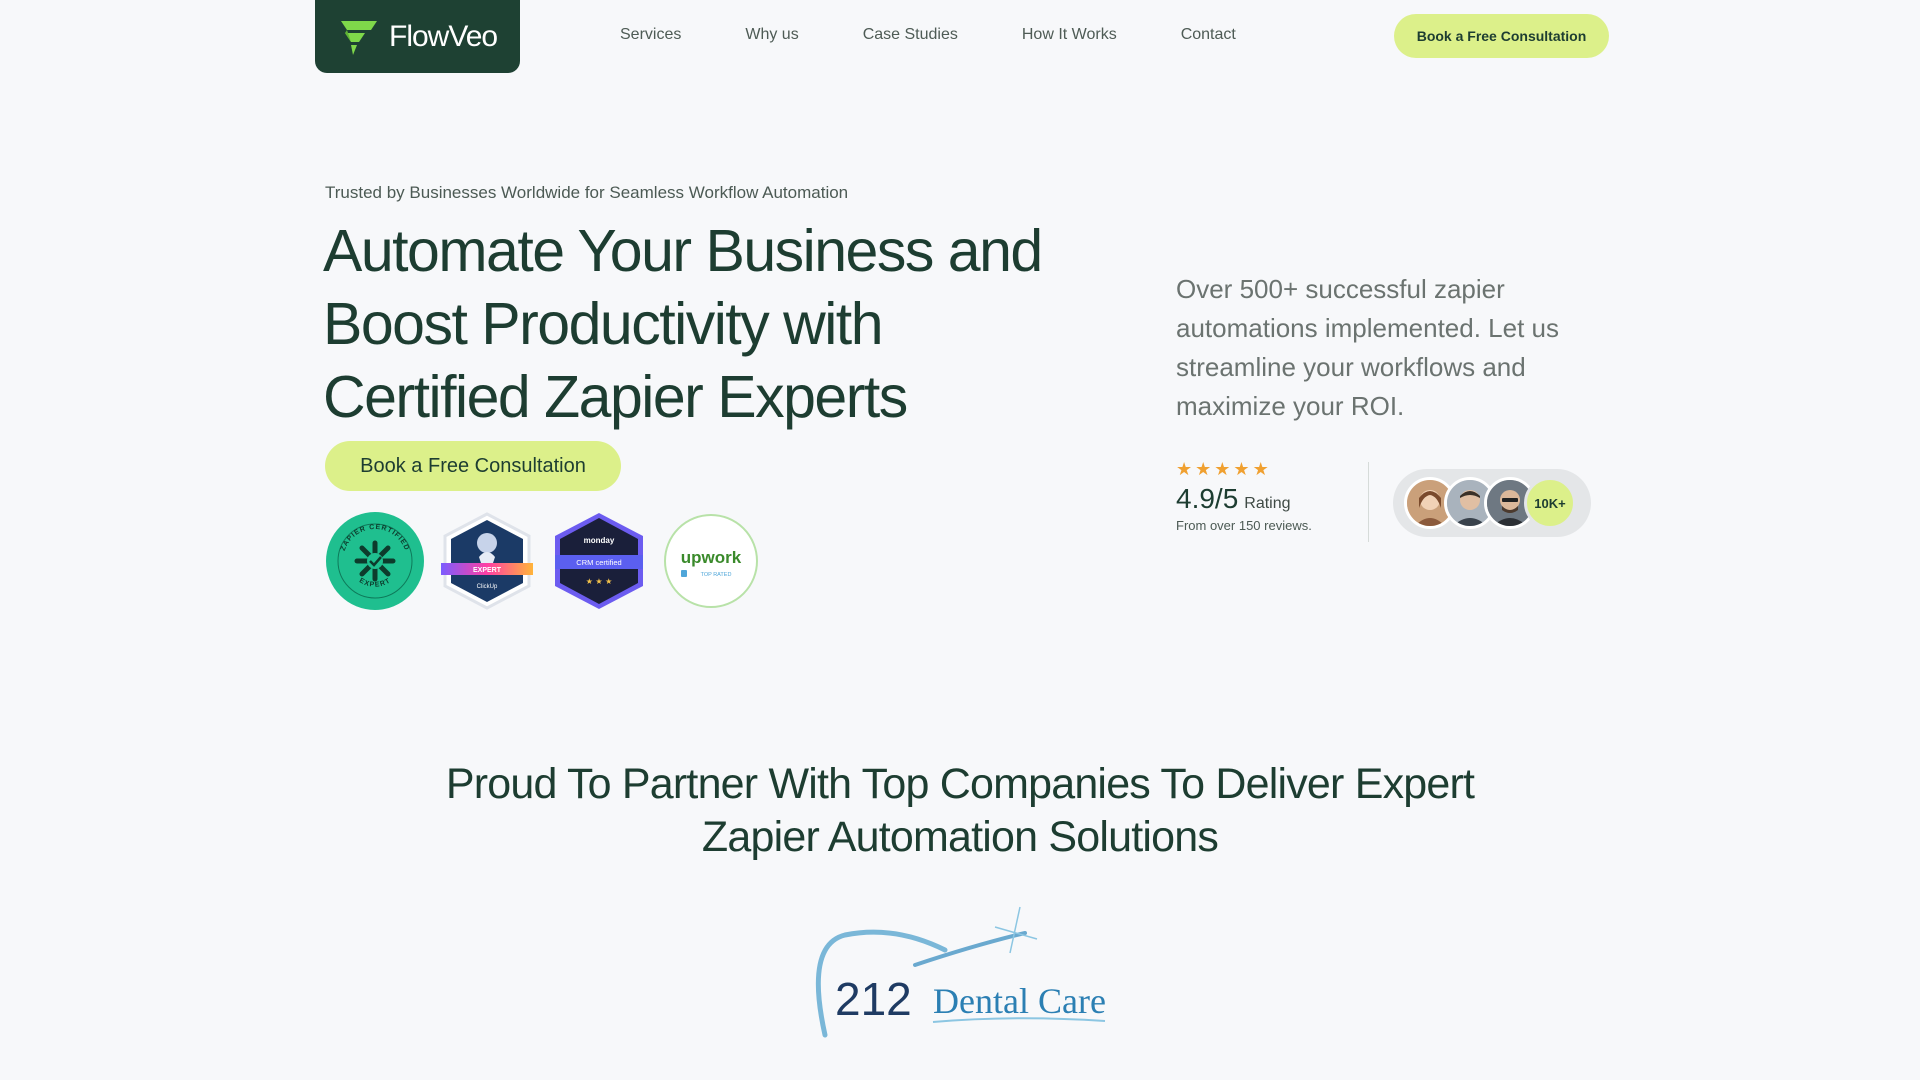  I want to click on nav-how-it-works: How It Works, so click(1069, 35).